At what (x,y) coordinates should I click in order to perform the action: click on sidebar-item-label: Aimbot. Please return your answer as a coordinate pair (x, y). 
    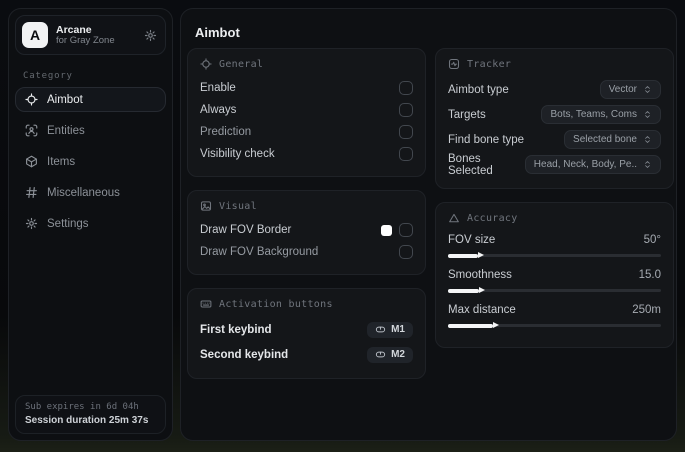
    Looking at the image, I should click on (65, 99).